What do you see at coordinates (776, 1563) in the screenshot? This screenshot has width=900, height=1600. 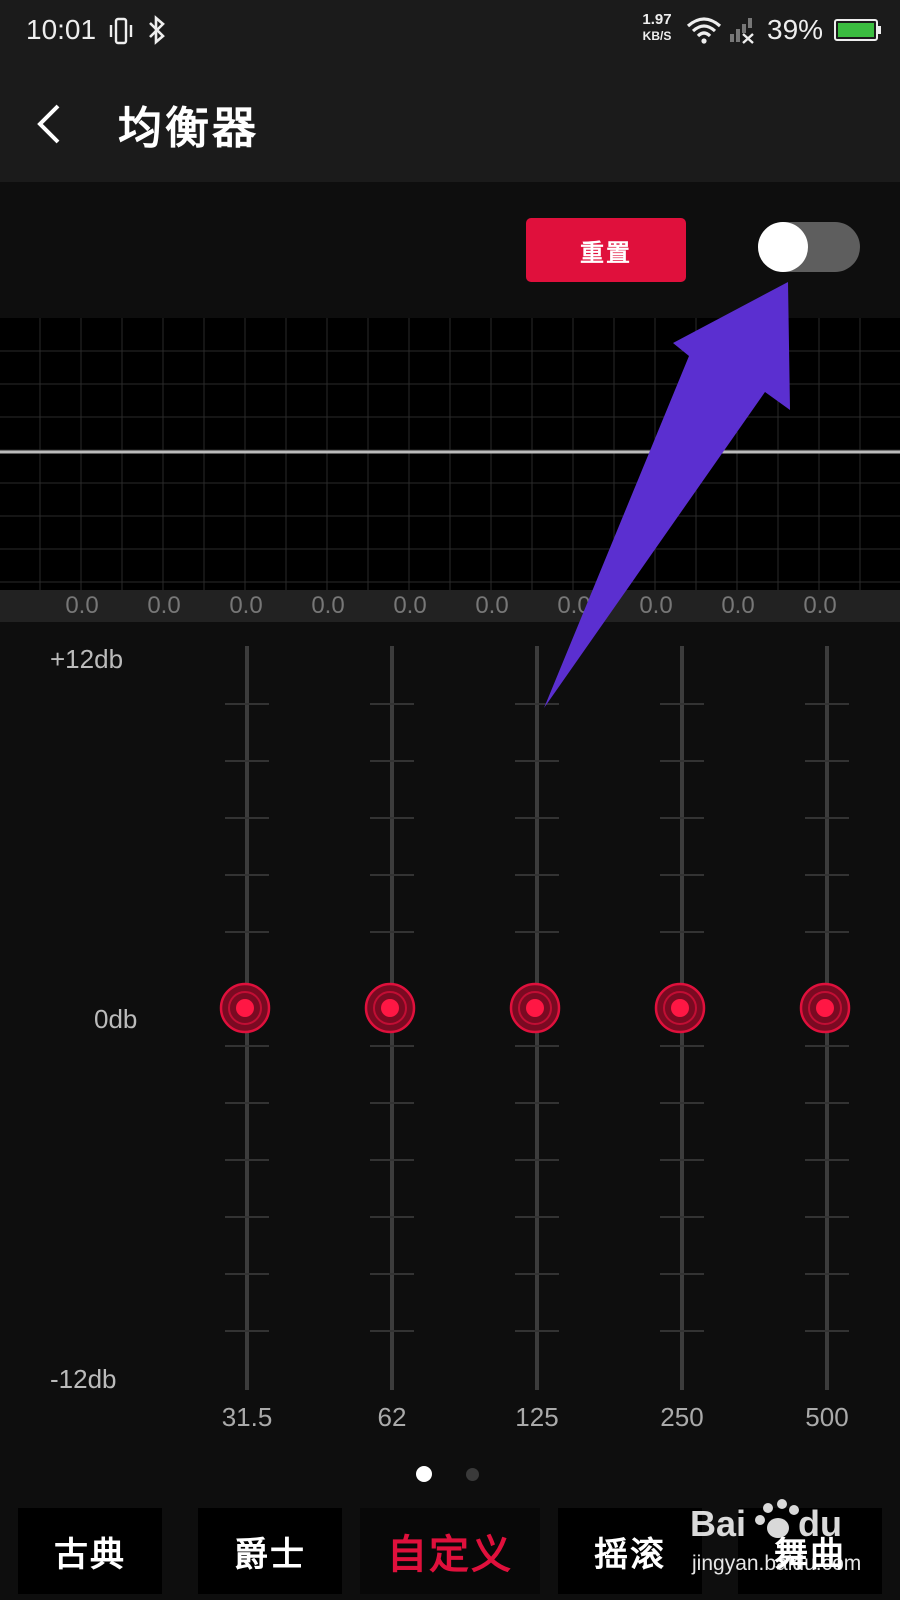 I see `watermark-url: jingyan.baidu.com` at bounding box center [776, 1563].